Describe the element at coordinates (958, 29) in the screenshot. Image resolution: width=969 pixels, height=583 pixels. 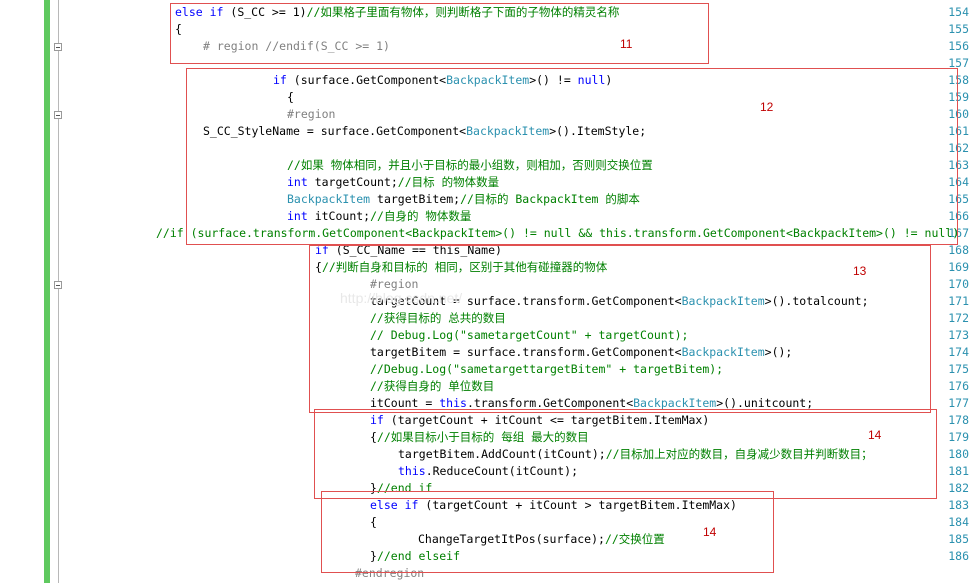
I see `line-number: 155` at that location.